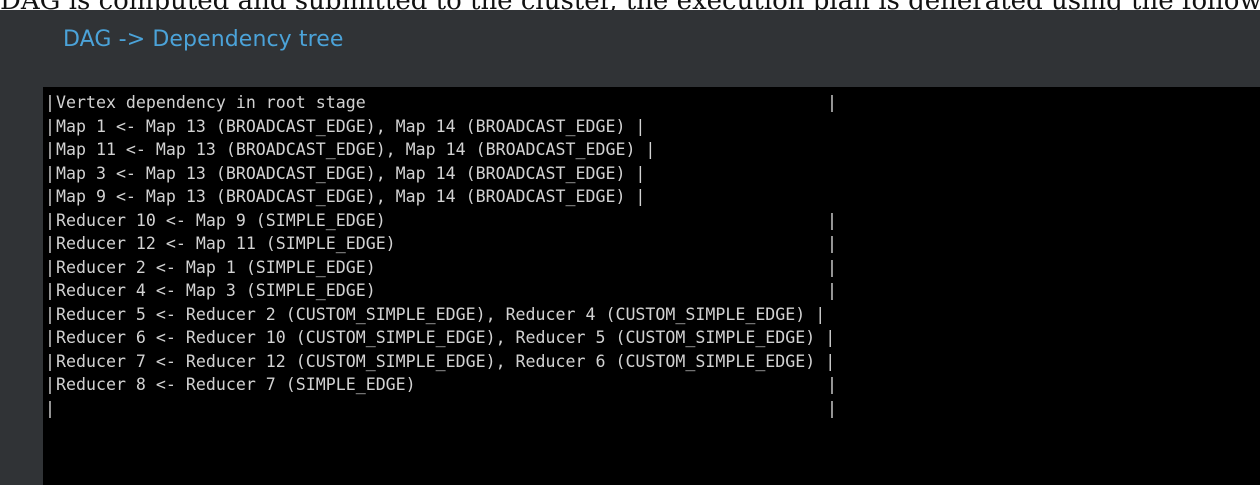 The width and height of the screenshot is (1260, 485). What do you see at coordinates (203, 39) in the screenshot?
I see `panel-title: DAG -> Dependency tree` at bounding box center [203, 39].